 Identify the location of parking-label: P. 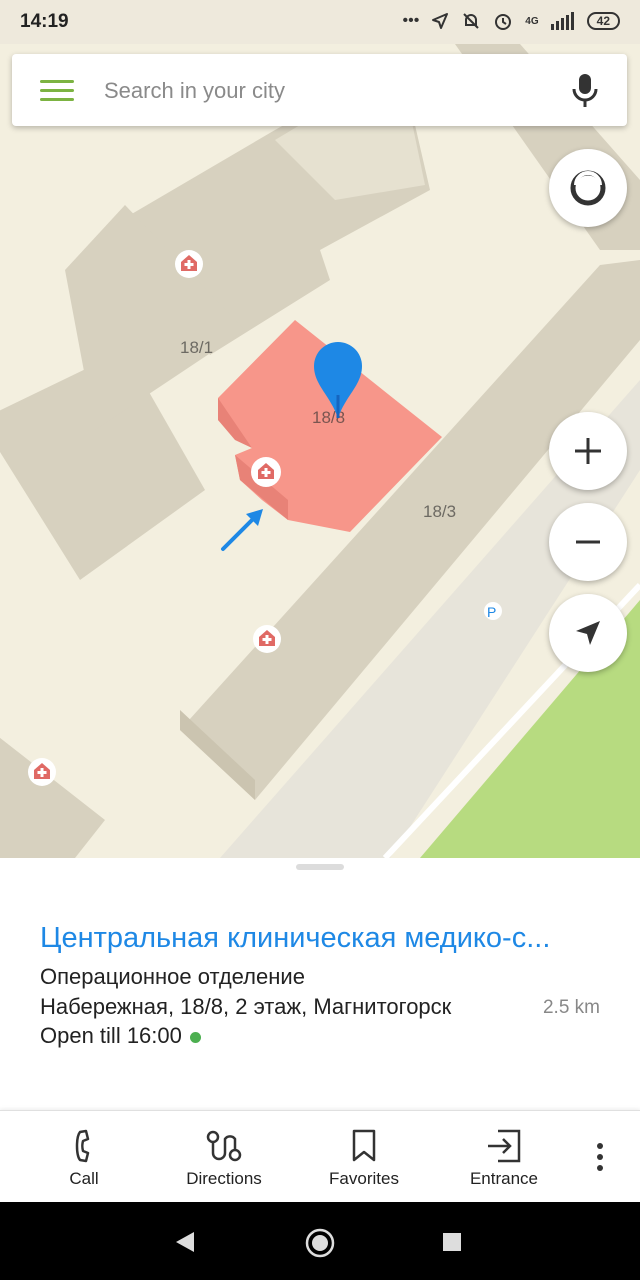
(491, 612).